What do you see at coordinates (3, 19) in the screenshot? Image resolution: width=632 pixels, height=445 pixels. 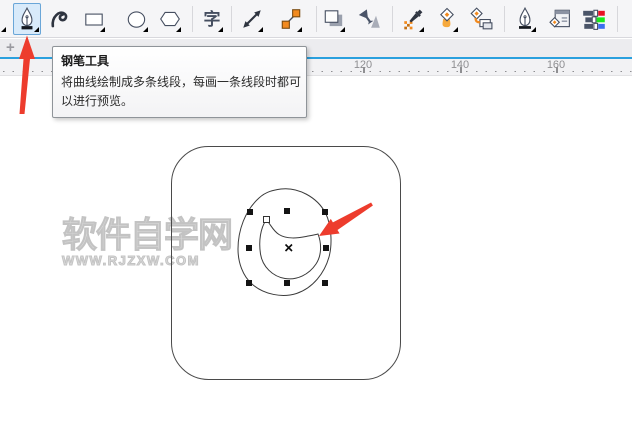 I see `tool-button-partial-tool-flyout` at bounding box center [3, 19].